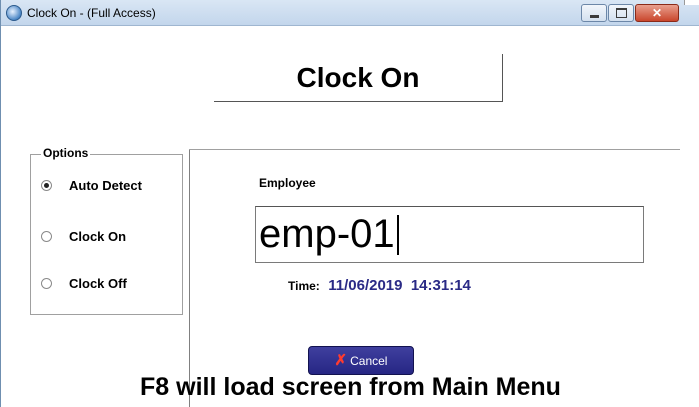 This screenshot has height=407, width=699. What do you see at coordinates (46, 185) in the screenshot?
I see `radio-button-checked` at bounding box center [46, 185].